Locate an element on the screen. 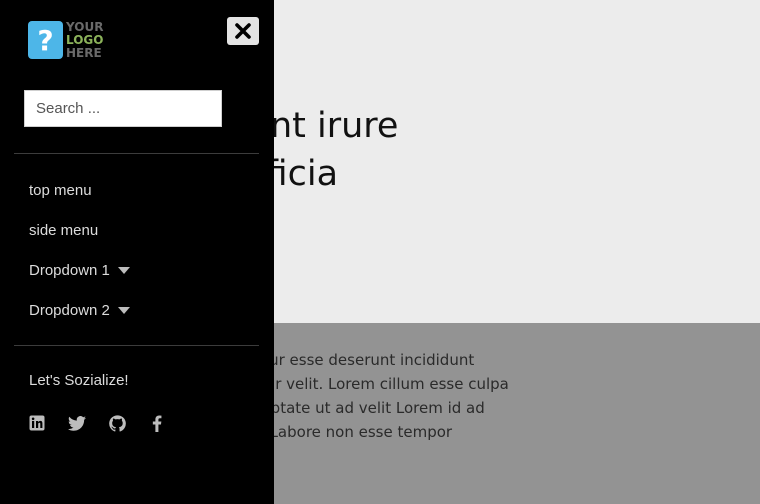  menu-item-top-menu: top menu is located at coordinates (79, 190).